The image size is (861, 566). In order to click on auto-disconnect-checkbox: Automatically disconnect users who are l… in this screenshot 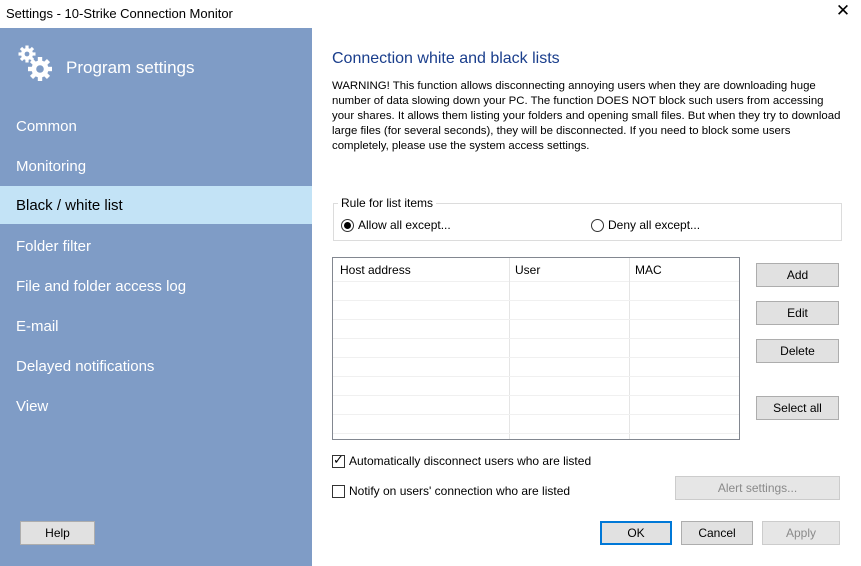, I will do `click(462, 460)`.